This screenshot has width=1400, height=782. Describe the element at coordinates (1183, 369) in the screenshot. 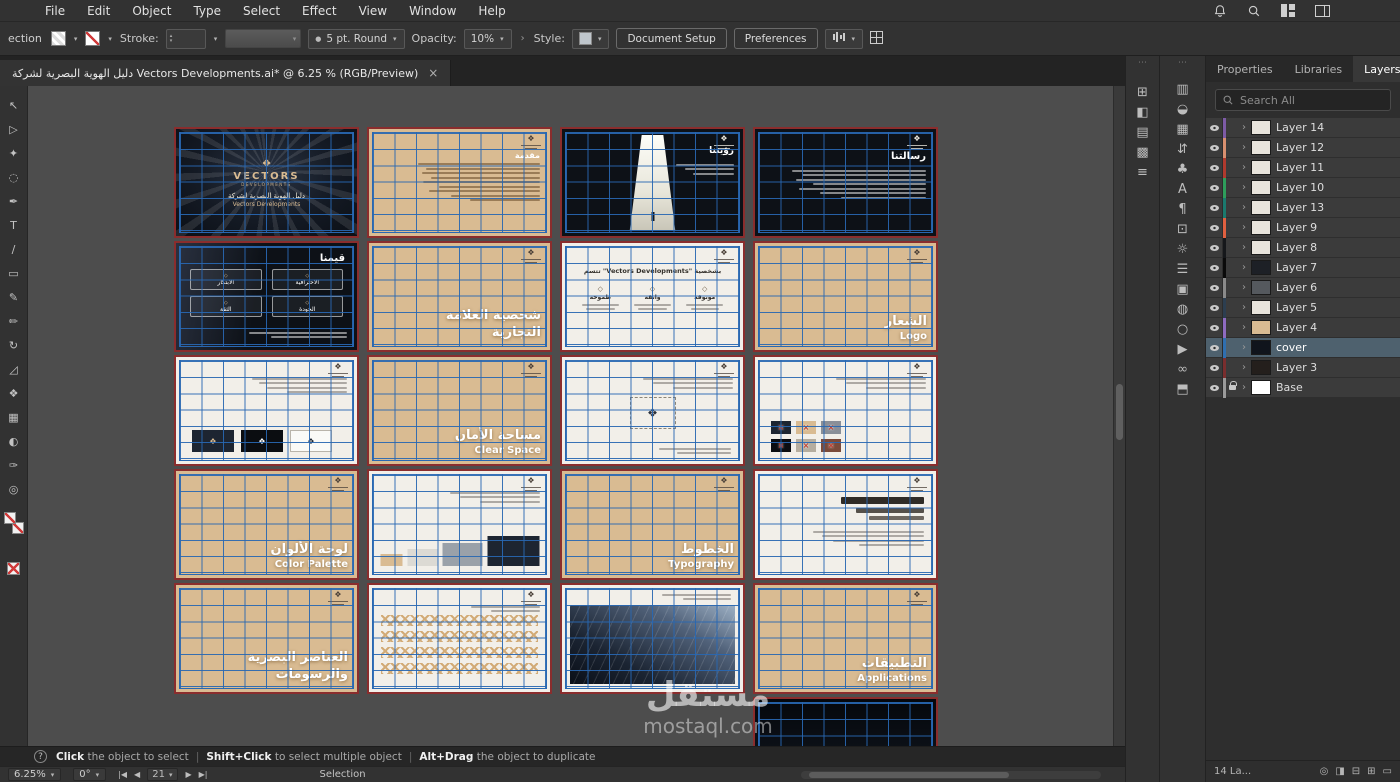

I see `links-panel-icon: ∞` at that location.